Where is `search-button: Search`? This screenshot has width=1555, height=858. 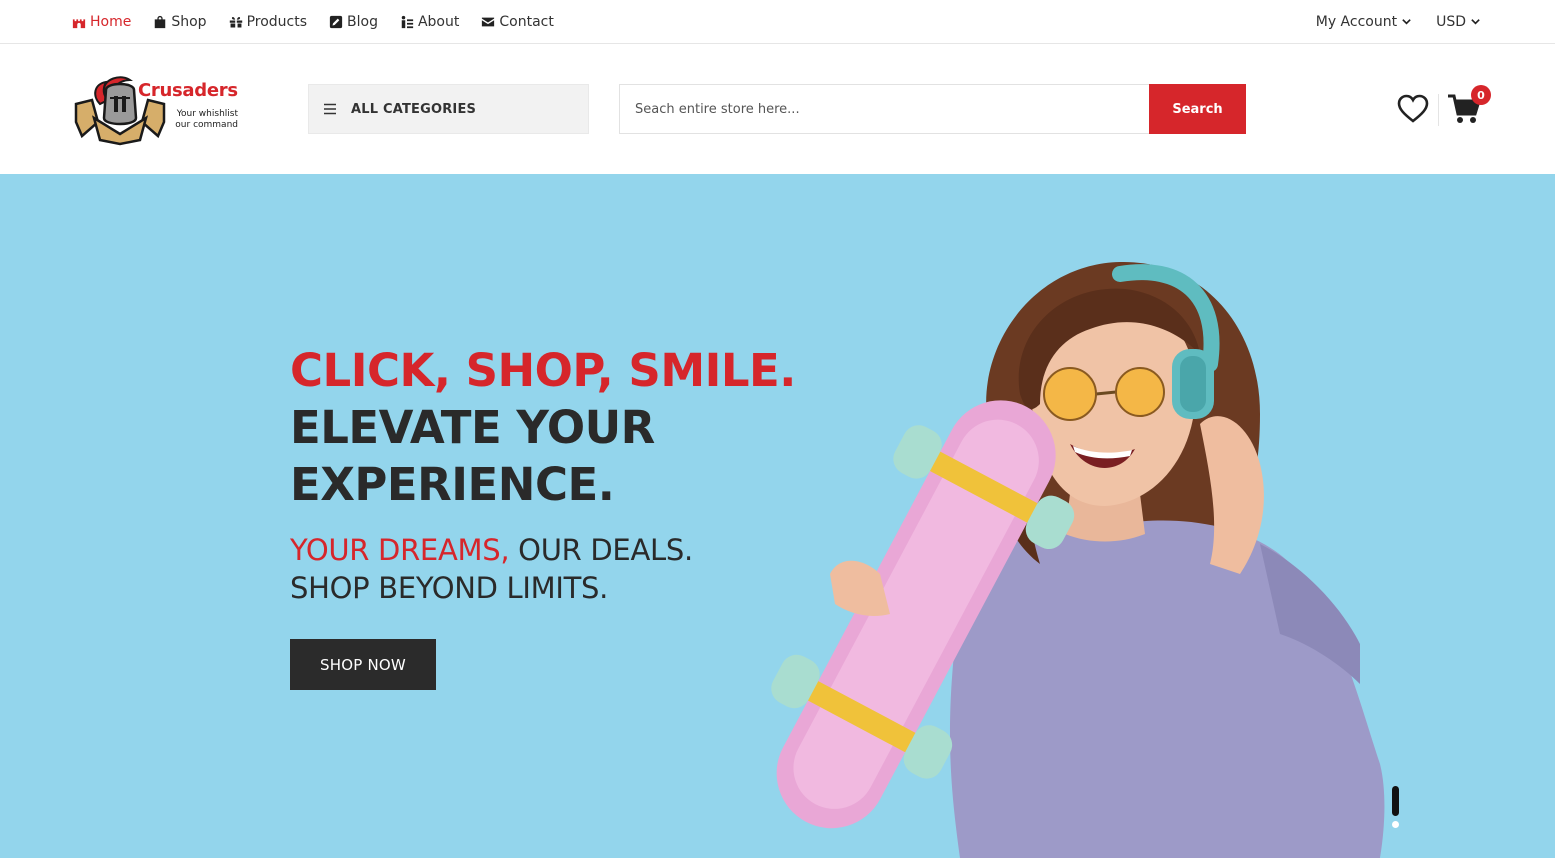
search-button: Search is located at coordinates (1197, 109).